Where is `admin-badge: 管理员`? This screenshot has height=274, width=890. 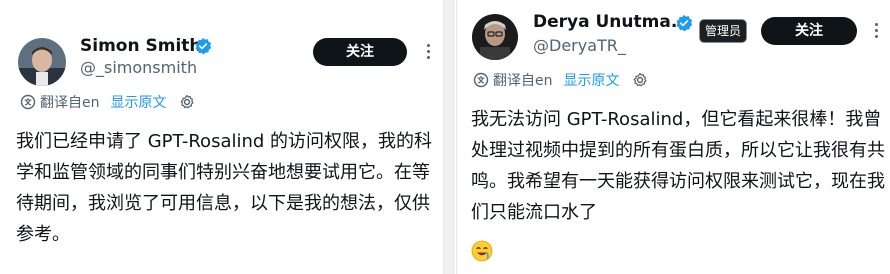
admin-badge: 管理员 is located at coordinates (723, 31).